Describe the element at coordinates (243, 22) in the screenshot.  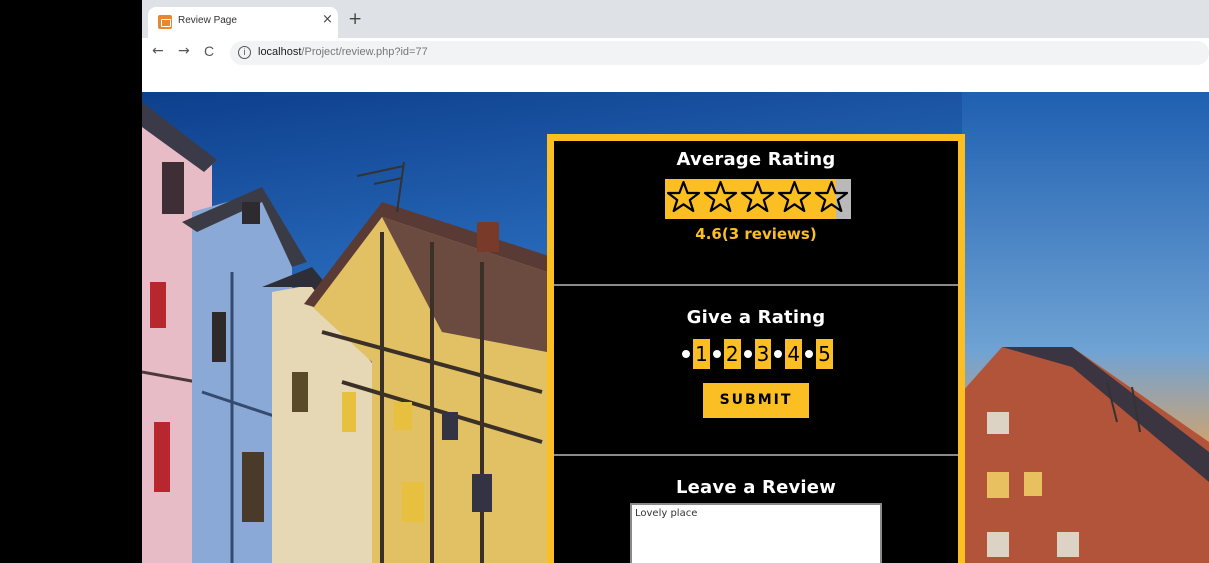
I see `tab-review-page: Review Page ×` at that location.